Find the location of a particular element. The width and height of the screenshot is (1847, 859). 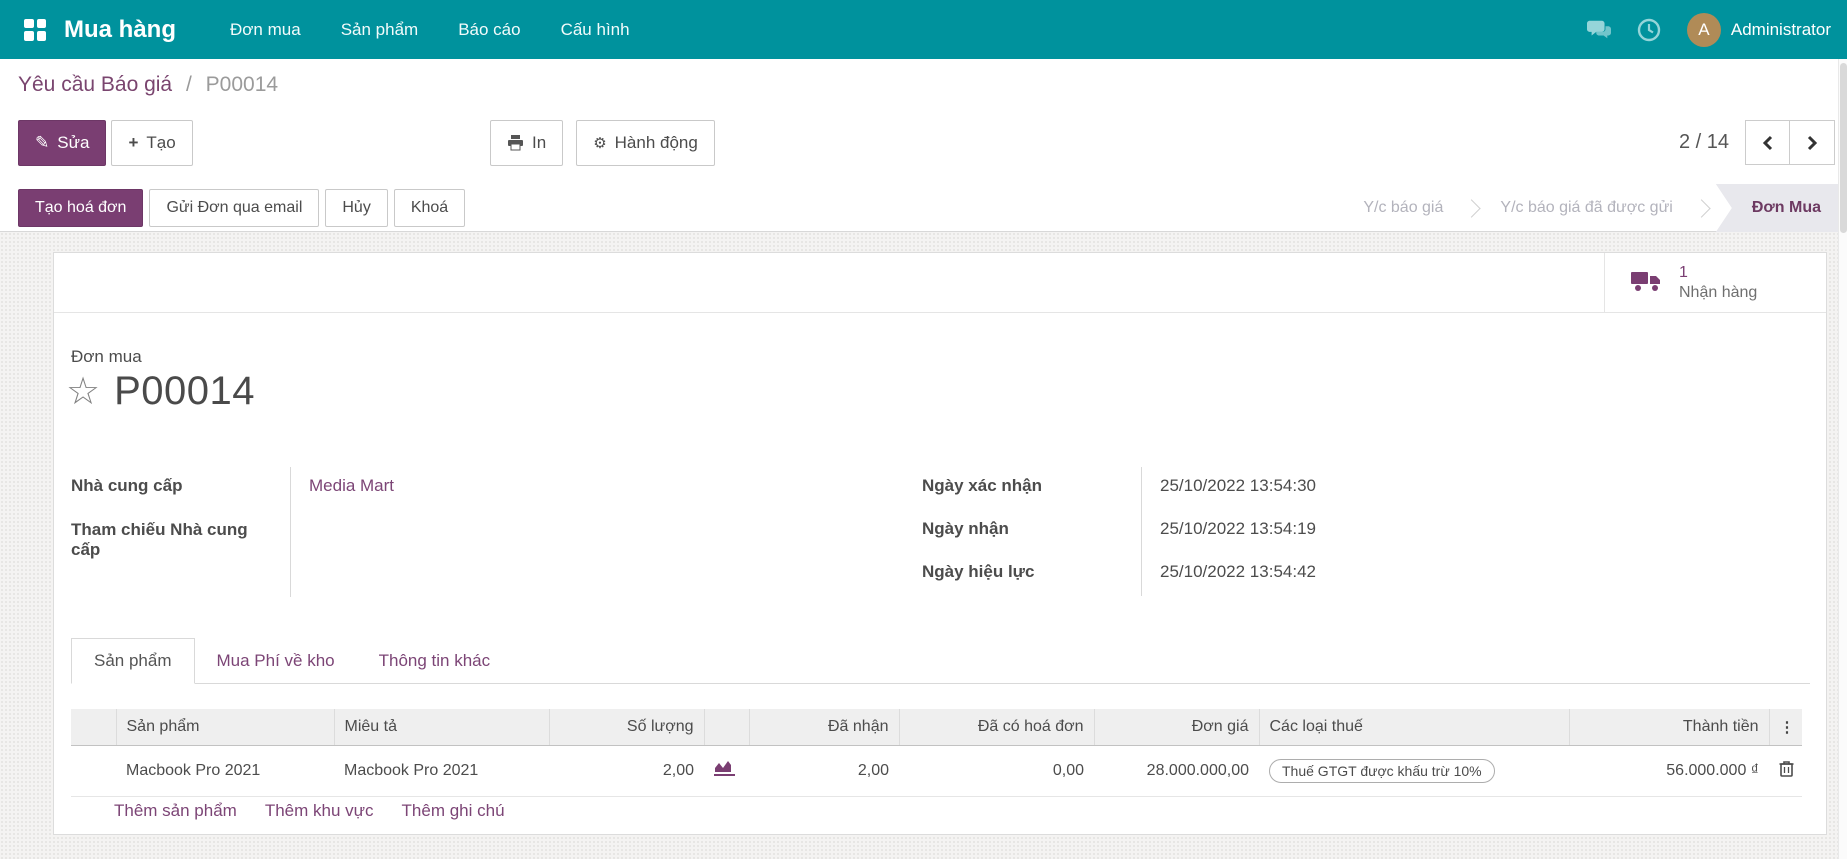

delete-row-cell is located at coordinates (1785, 771).